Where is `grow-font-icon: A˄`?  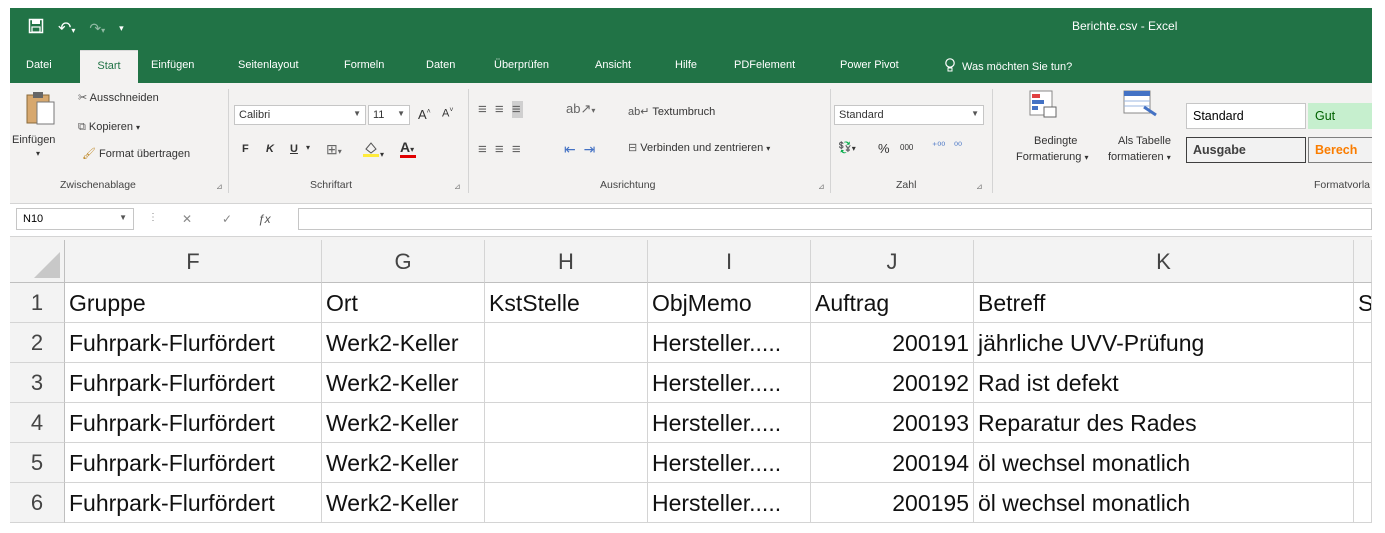 grow-font-icon: A˄ is located at coordinates (424, 114).